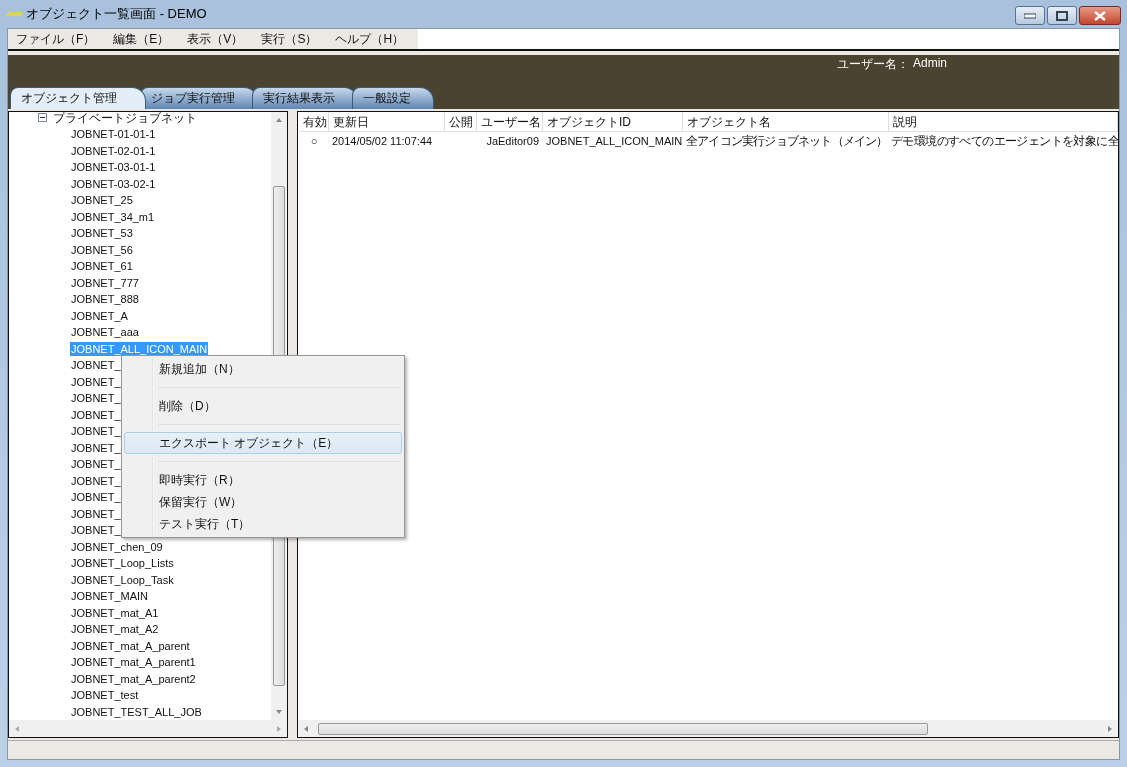  I want to click on table-cell-text: JOBNET_ALL_ICON_MAIN, so click(614, 141).